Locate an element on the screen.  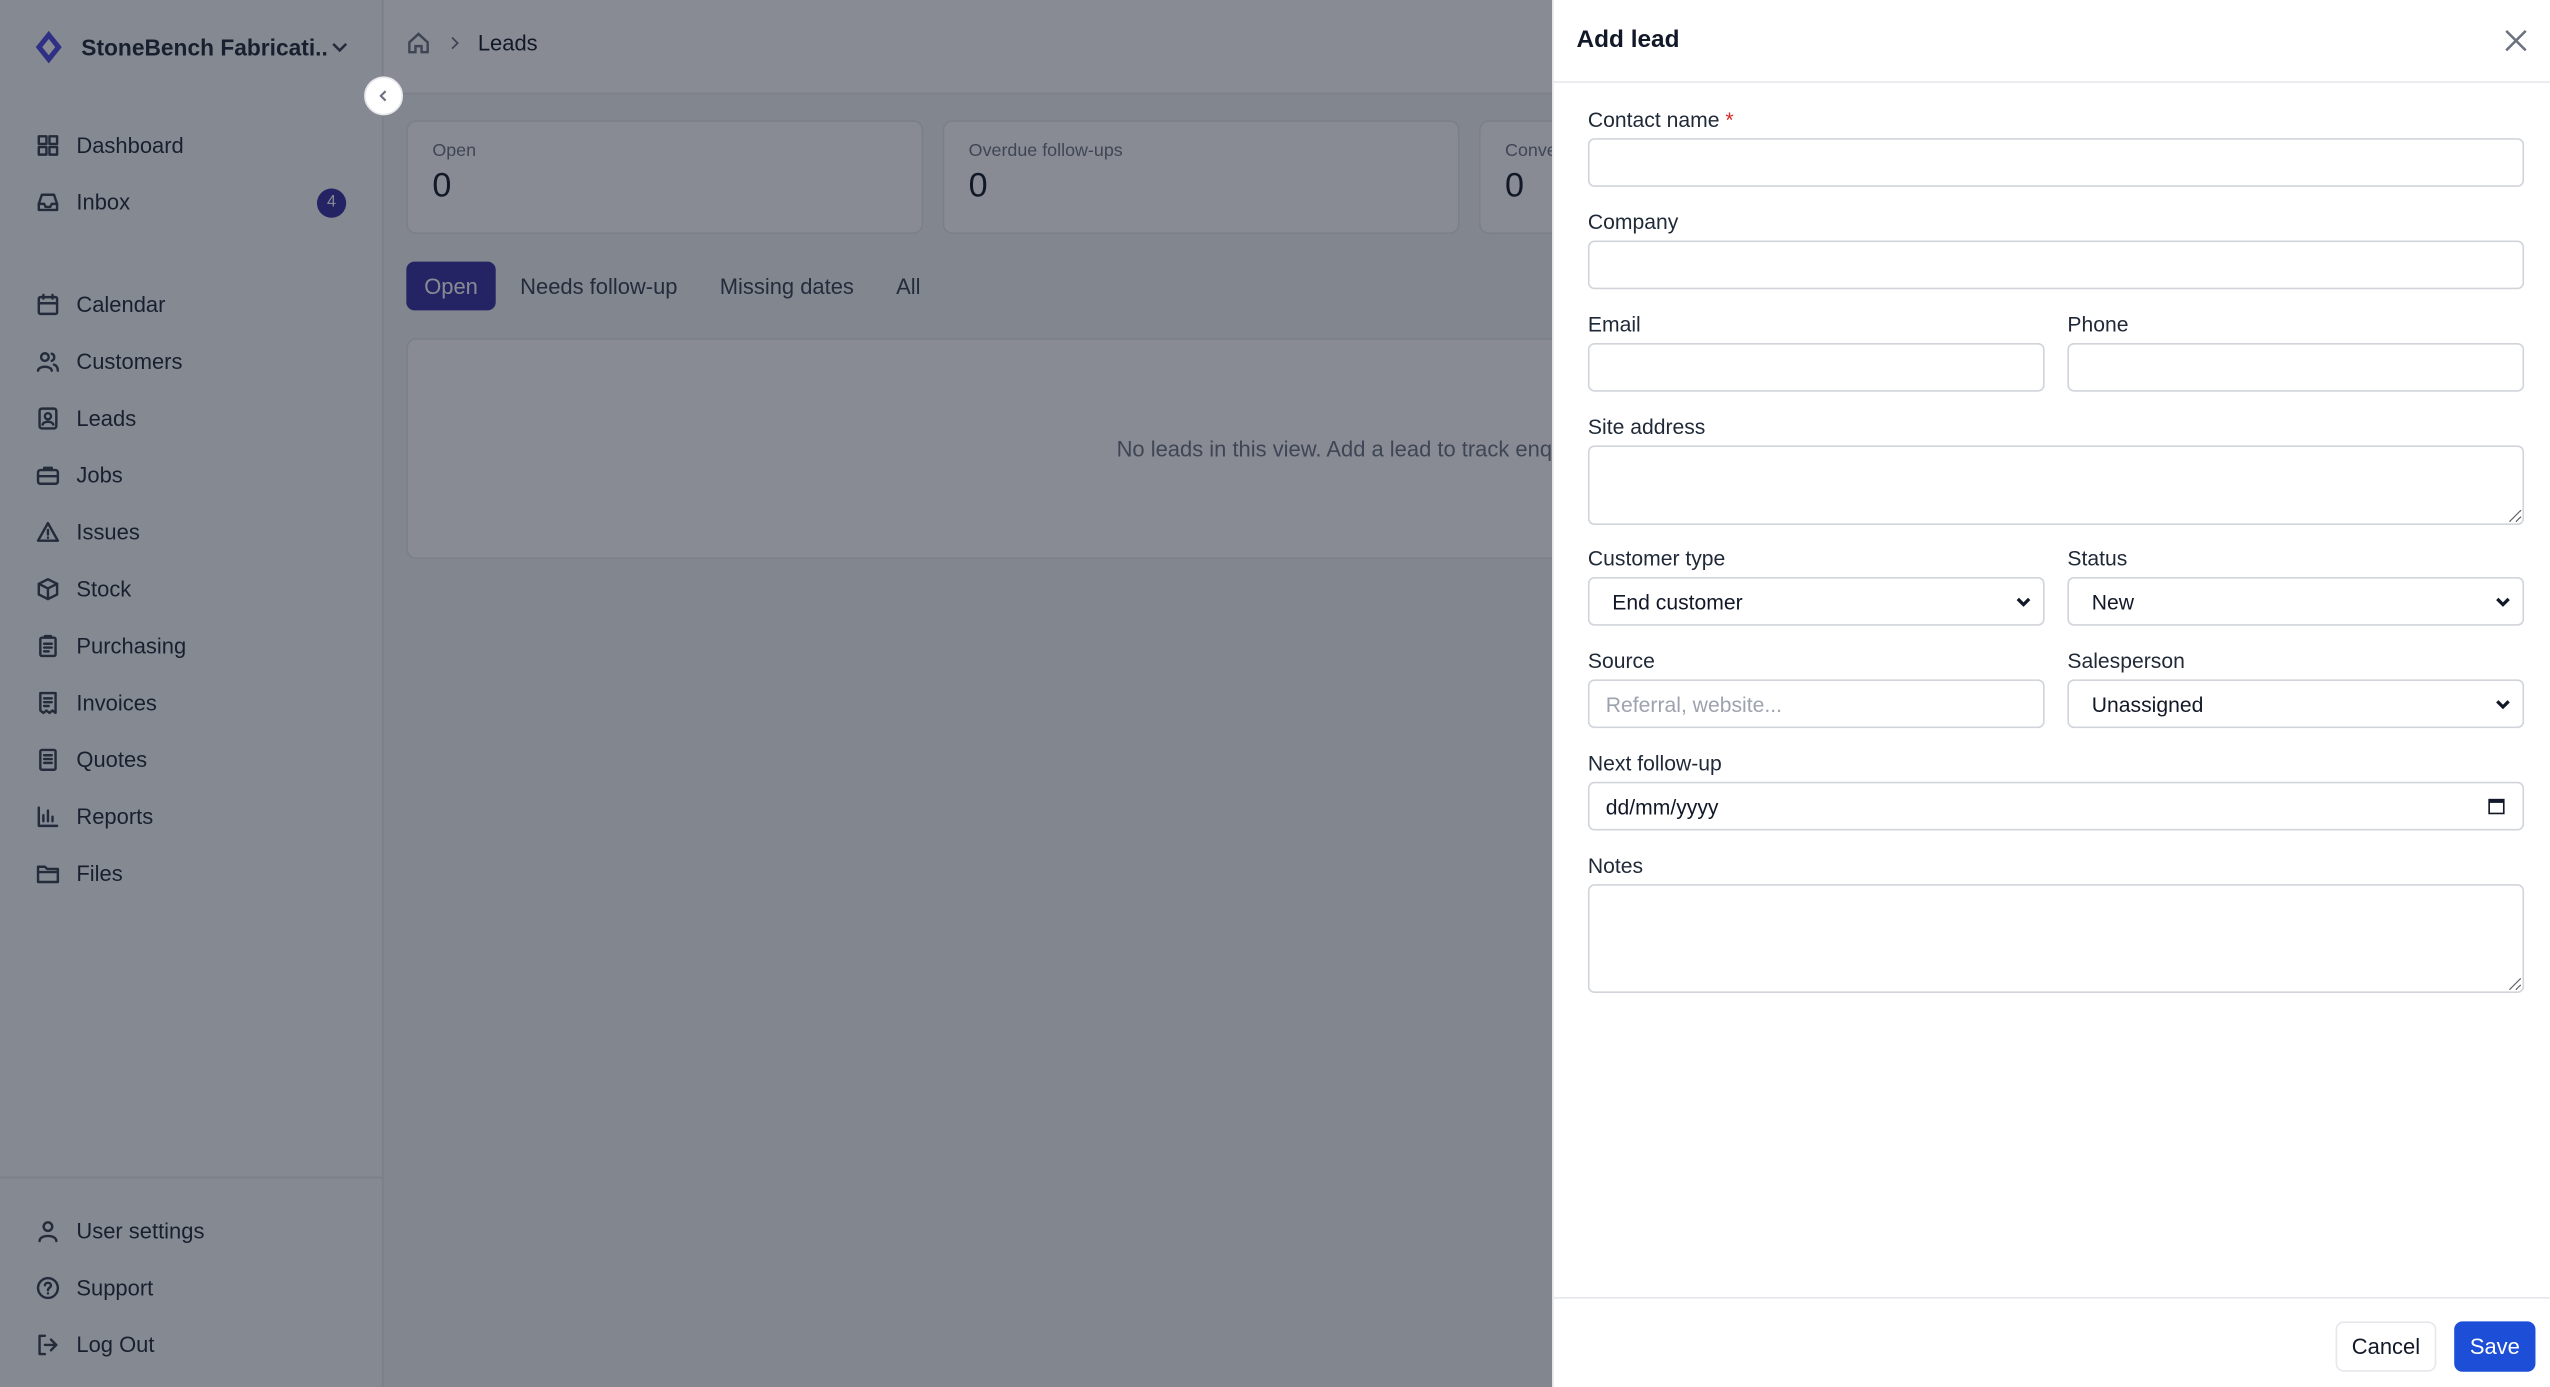
close-icon is located at coordinates (2516, 40).